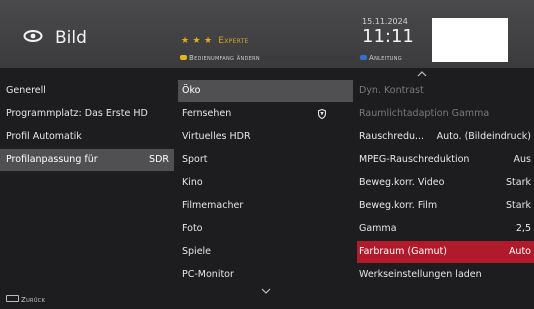  Describe the element at coordinates (71, 38) in the screenshot. I see `page-title: Bild` at that location.